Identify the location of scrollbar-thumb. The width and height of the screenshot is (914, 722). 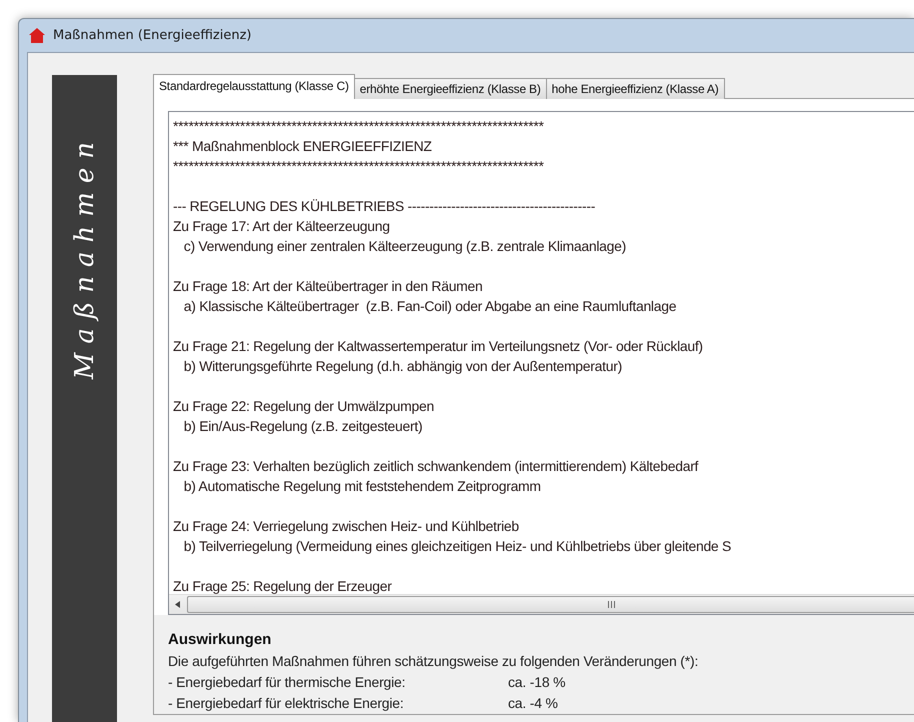
(550, 604).